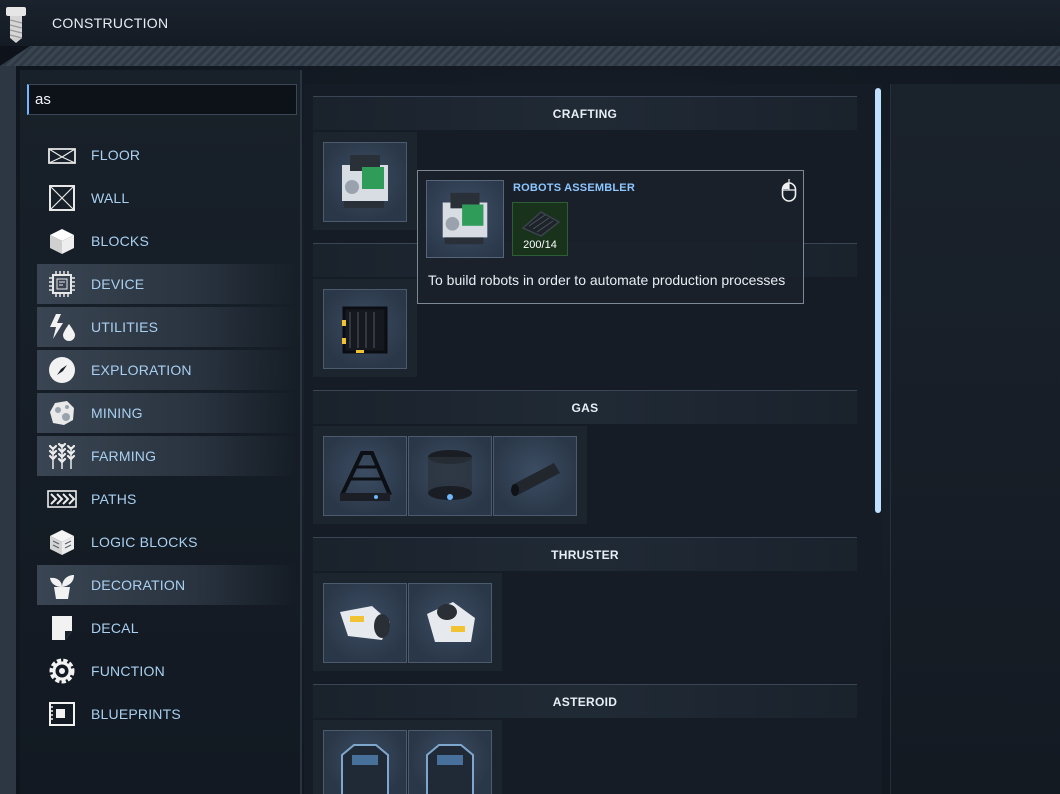  I want to click on details-panel, so click(975, 439).